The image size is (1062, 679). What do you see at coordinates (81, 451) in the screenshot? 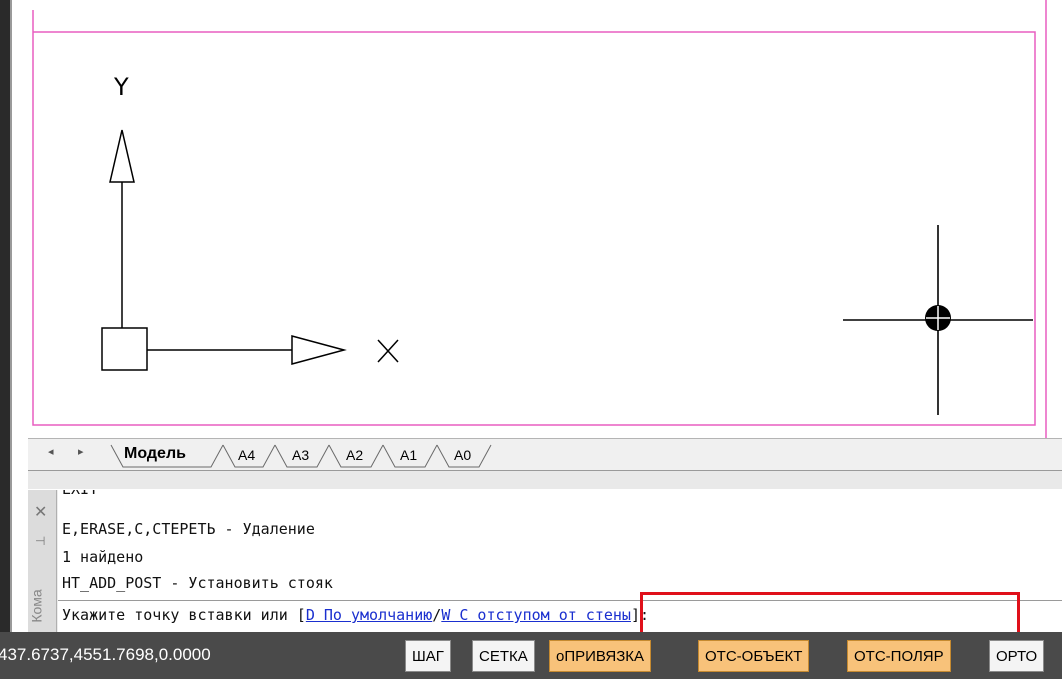
I see `tab-scroll-right-icon: ▸` at bounding box center [81, 451].